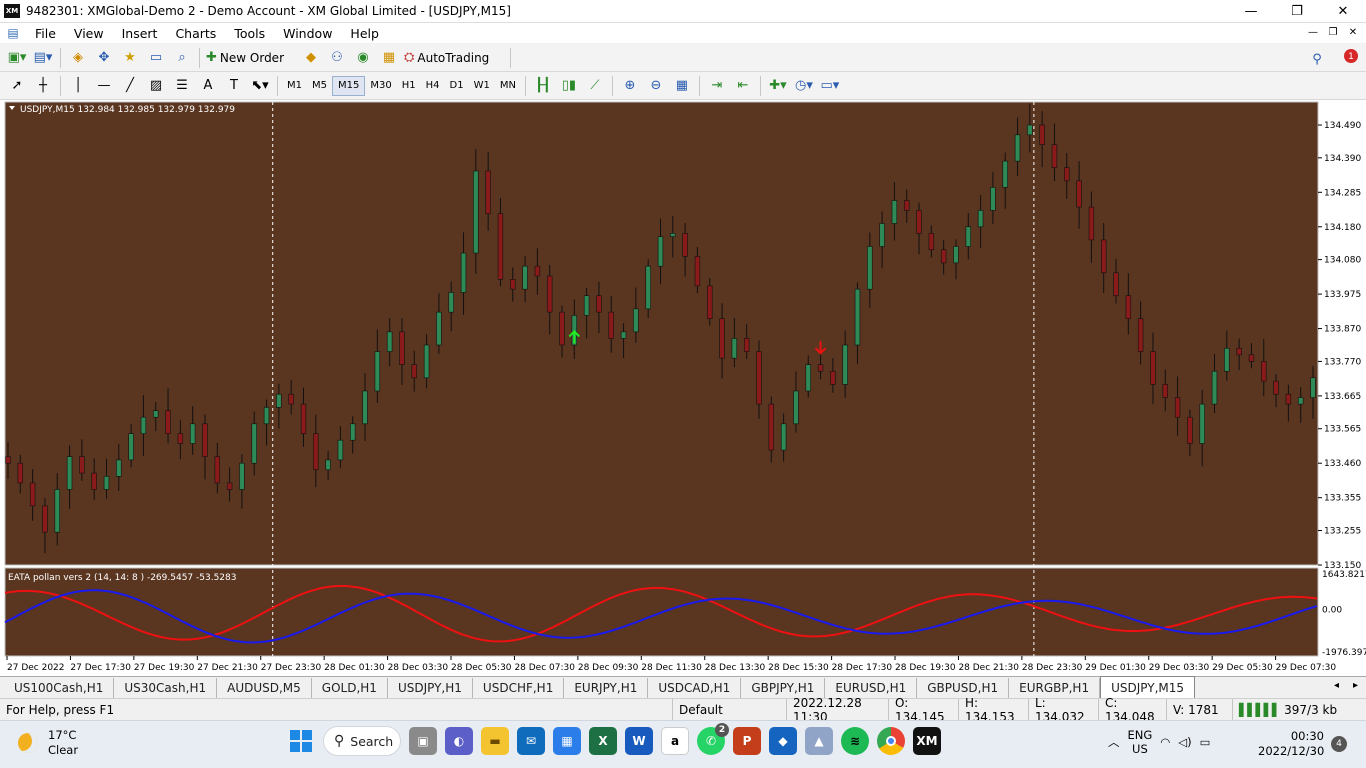  I want to click on timeframe-mn: MN, so click(508, 86).